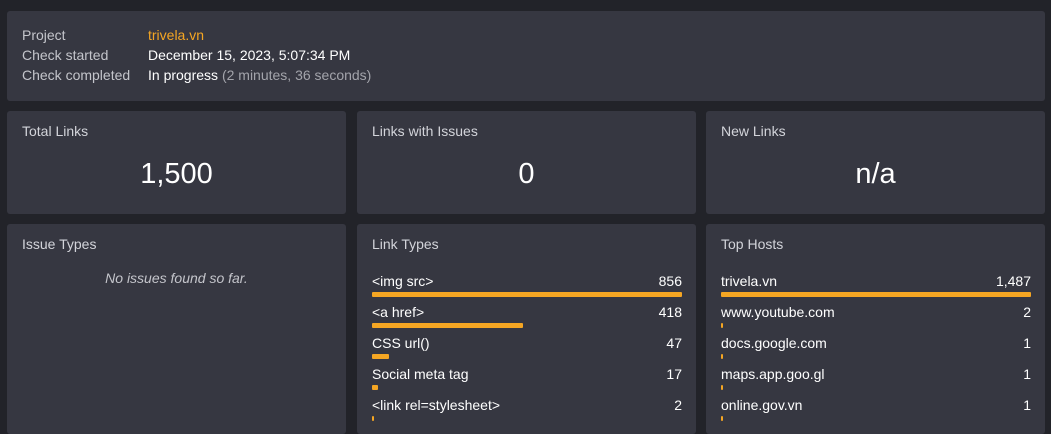 This screenshot has width=1051, height=434. Describe the element at coordinates (674, 343) in the screenshot. I see `link-type-count: 47` at that location.